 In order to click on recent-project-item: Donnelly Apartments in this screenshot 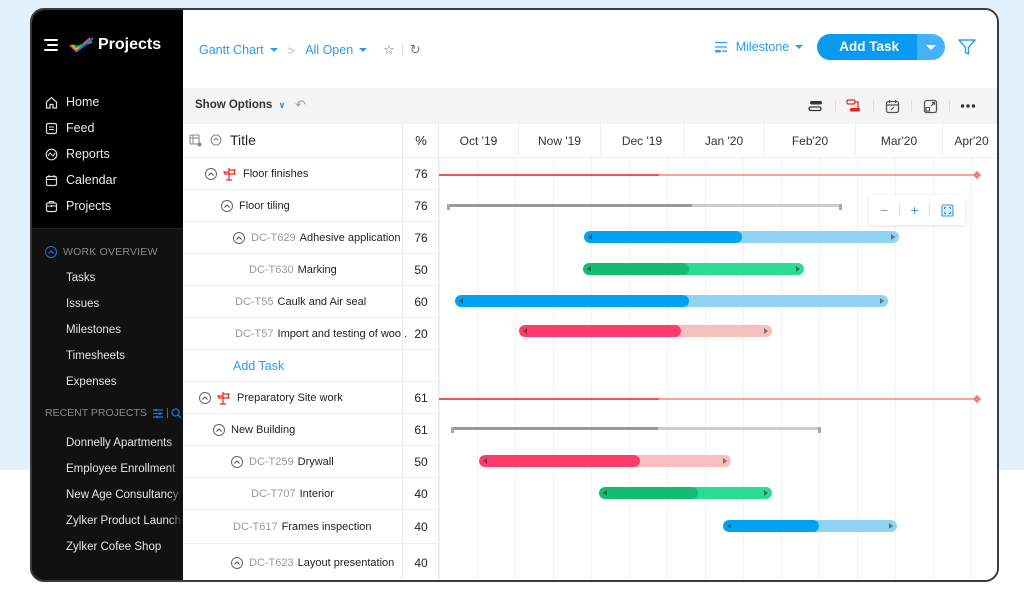, I will do `click(124, 443)`.